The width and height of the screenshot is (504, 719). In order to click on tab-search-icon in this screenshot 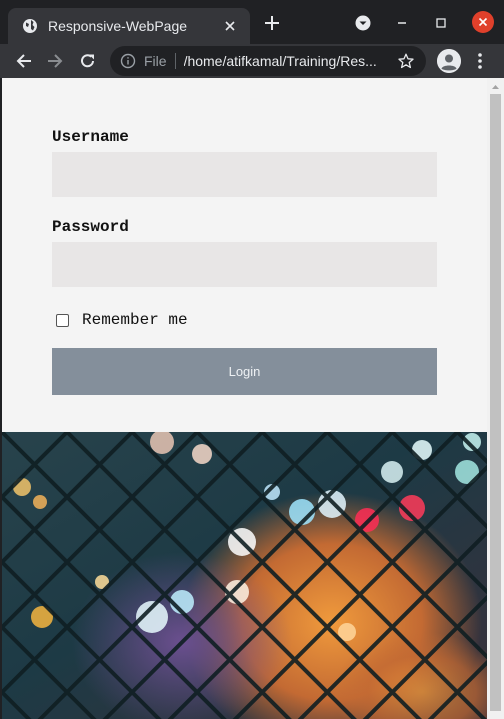, I will do `click(363, 23)`.